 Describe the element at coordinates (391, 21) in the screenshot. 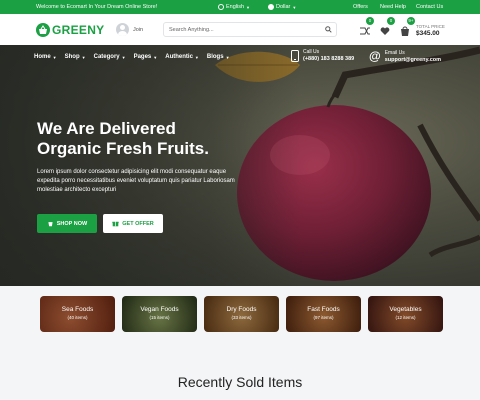

I see `wishlist-badge: 0` at that location.